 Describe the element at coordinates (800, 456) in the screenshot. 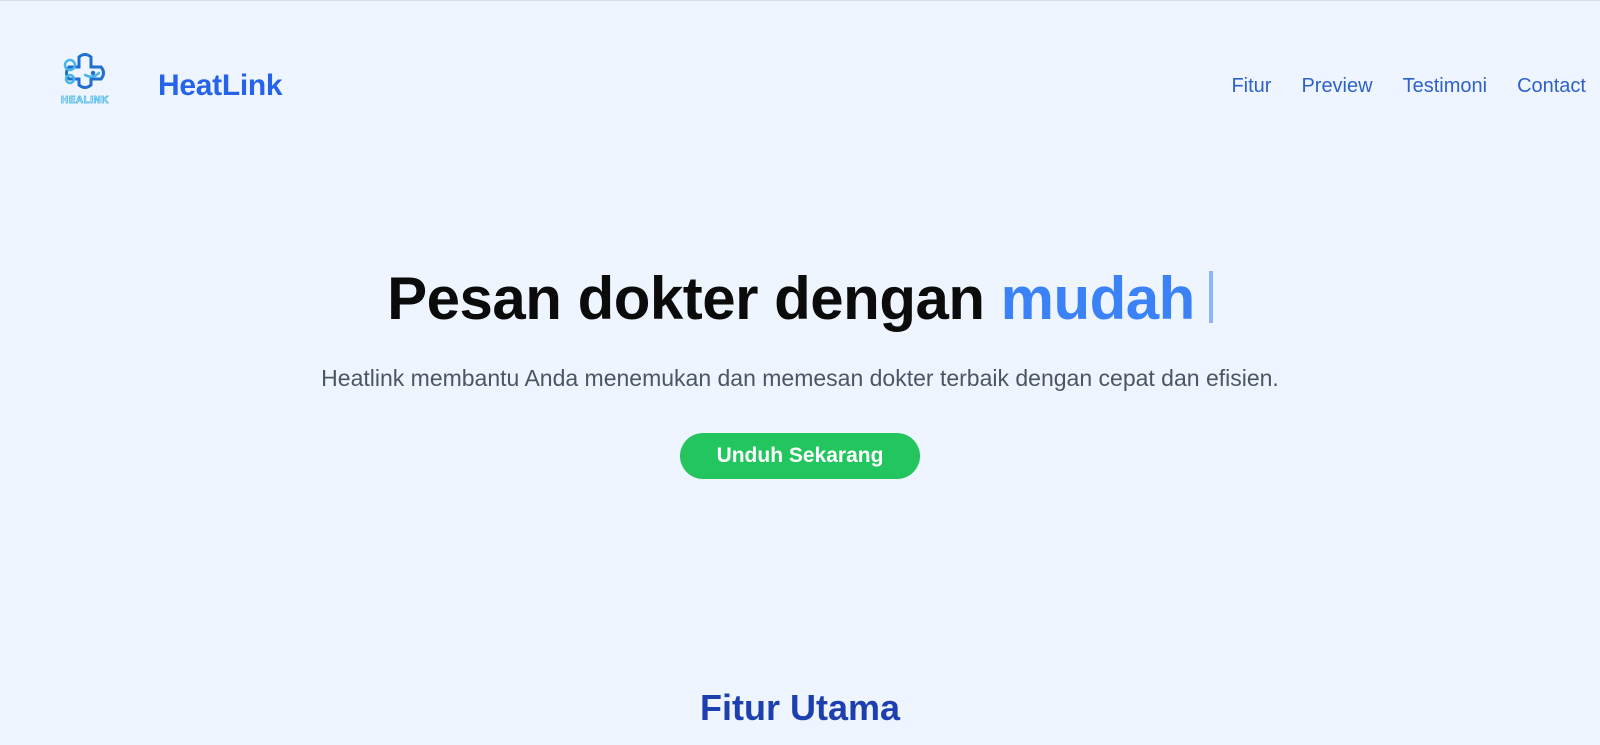

I see `download-button: Unduh Sekarang` at that location.